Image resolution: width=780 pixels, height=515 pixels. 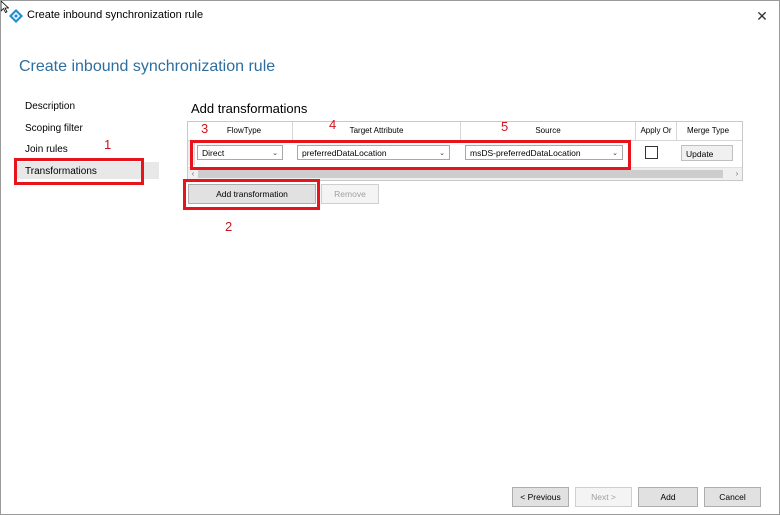 What do you see at coordinates (651, 152) in the screenshot?
I see `apply-once-checkbox` at bounding box center [651, 152].